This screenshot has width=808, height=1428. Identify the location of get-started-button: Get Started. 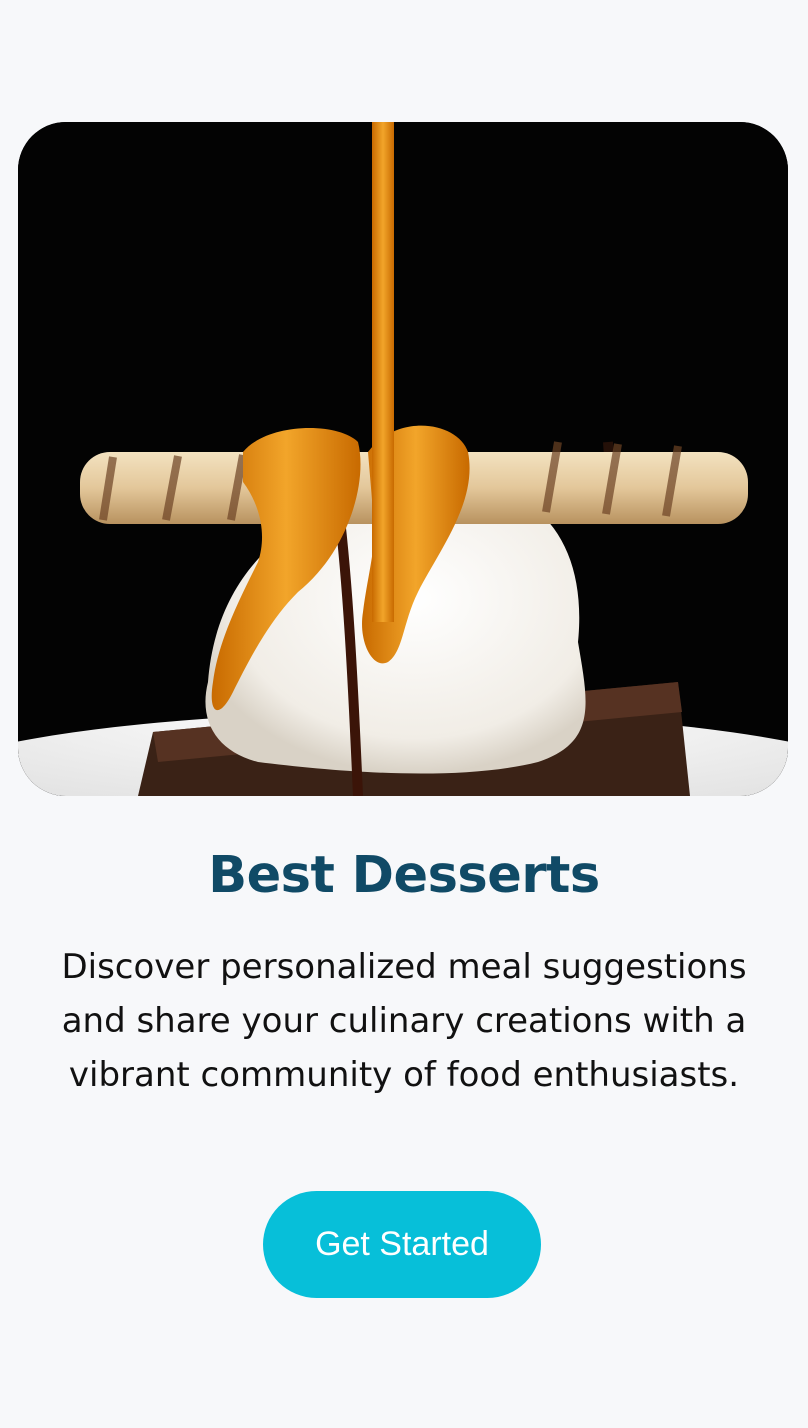
(402, 1244).